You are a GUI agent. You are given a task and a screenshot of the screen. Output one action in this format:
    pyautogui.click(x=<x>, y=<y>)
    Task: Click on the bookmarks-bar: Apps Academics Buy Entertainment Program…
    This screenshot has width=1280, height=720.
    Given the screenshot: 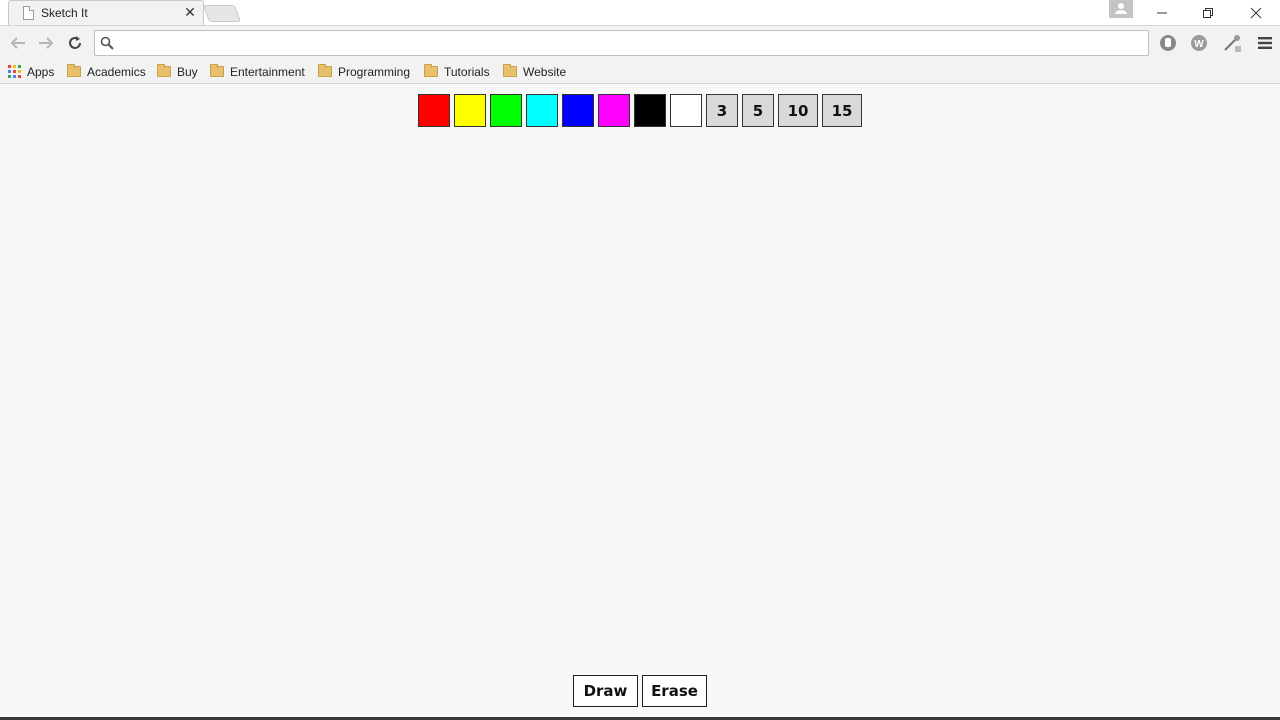 What is the action you would take?
    pyautogui.click(x=640, y=71)
    